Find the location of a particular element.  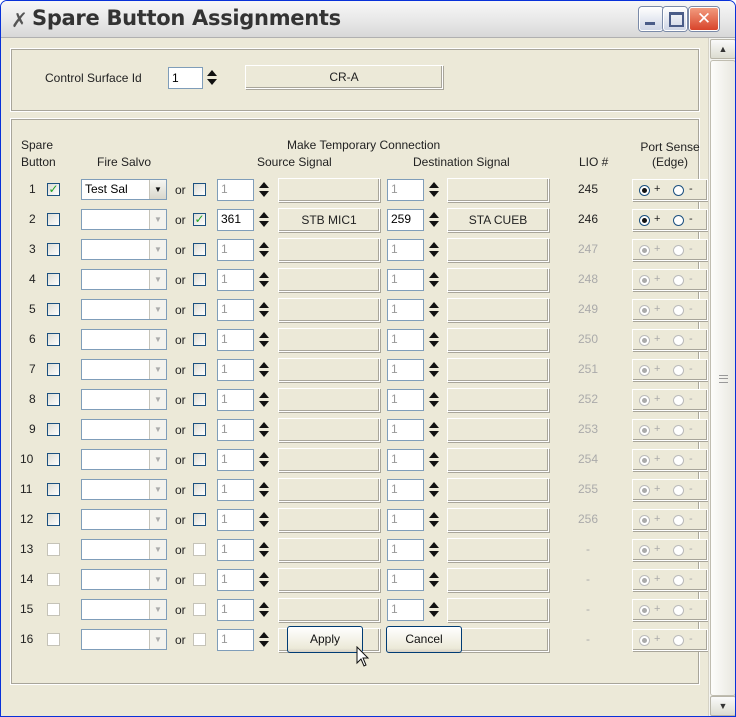

minimize-button is located at coordinates (651, 19).